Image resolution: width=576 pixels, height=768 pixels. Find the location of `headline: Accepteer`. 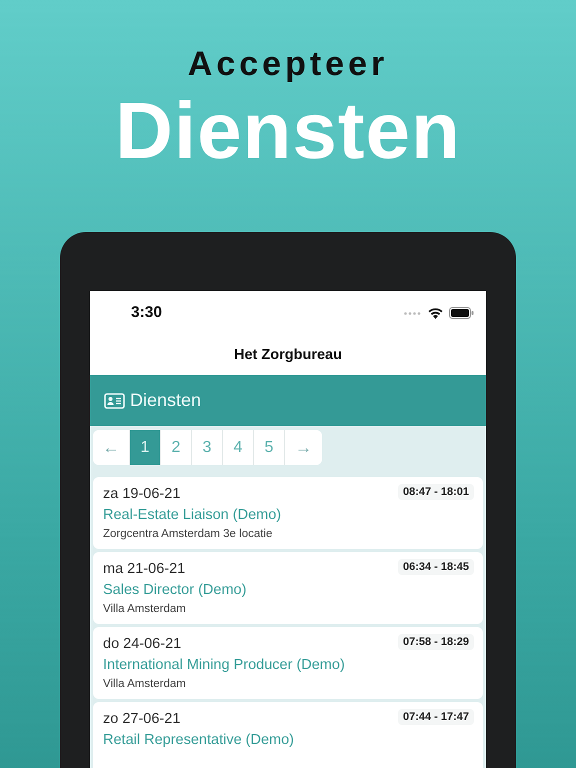

headline: Accepteer is located at coordinates (288, 64).